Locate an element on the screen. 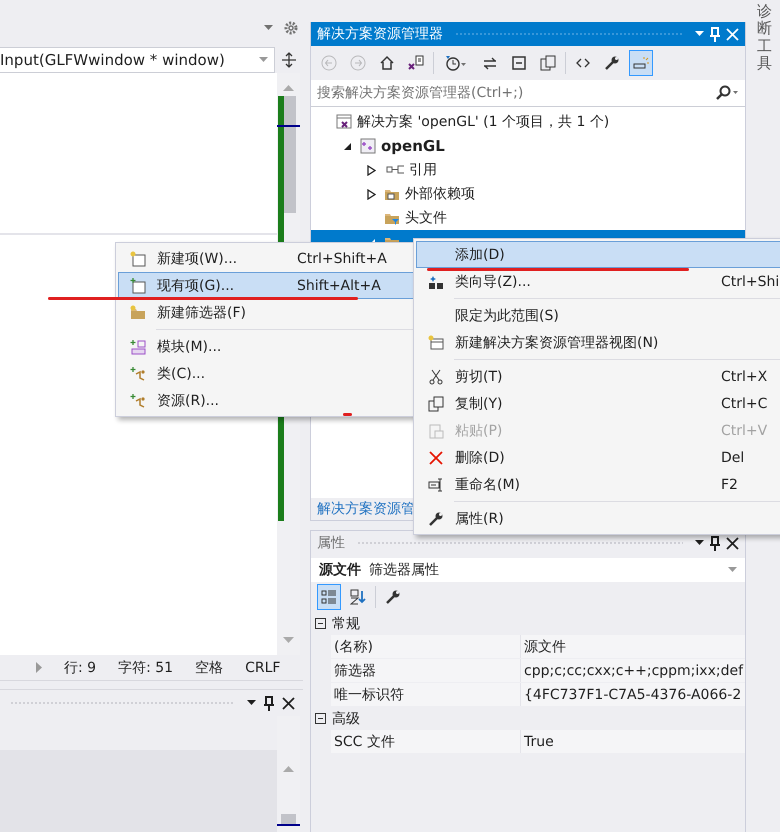 This screenshot has width=780, height=832. category-heading: 常规 is located at coordinates (346, 623).